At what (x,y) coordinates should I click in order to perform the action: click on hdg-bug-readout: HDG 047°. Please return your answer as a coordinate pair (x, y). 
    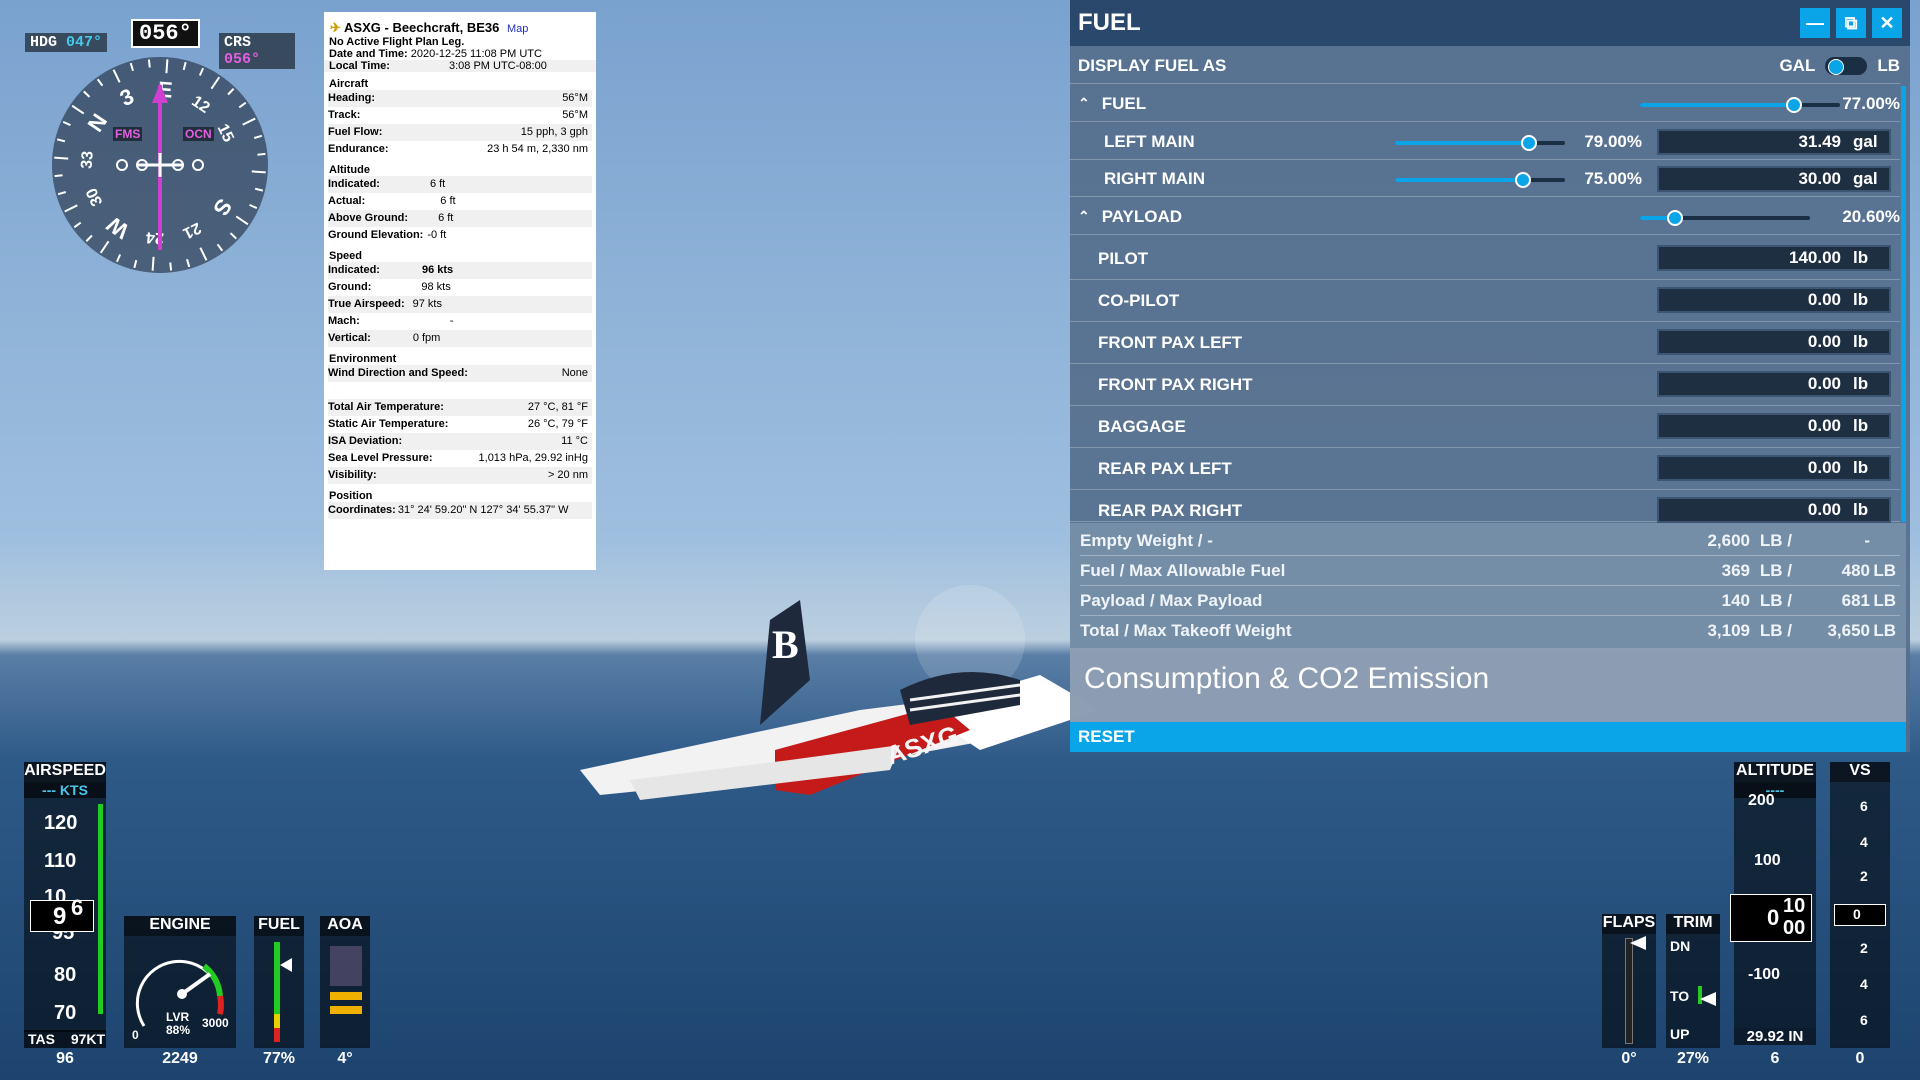
    Looking at the image, I should click on (66, 42).